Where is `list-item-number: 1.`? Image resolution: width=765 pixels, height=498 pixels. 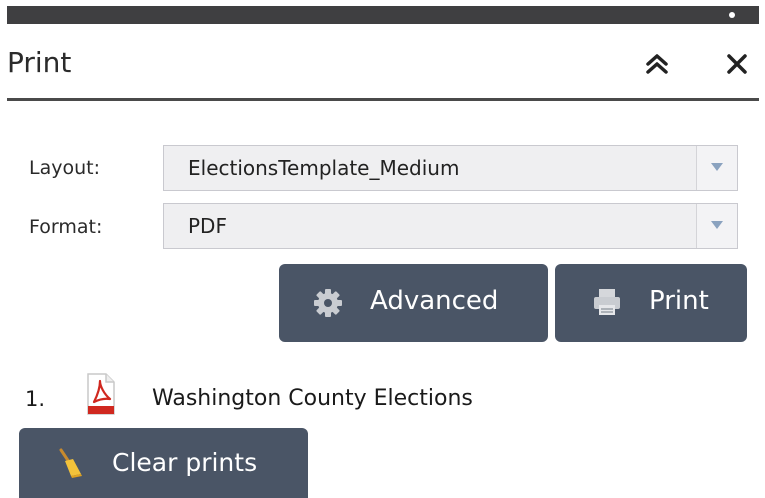
list-item-number: 1. is located at coordinates (35, 399).